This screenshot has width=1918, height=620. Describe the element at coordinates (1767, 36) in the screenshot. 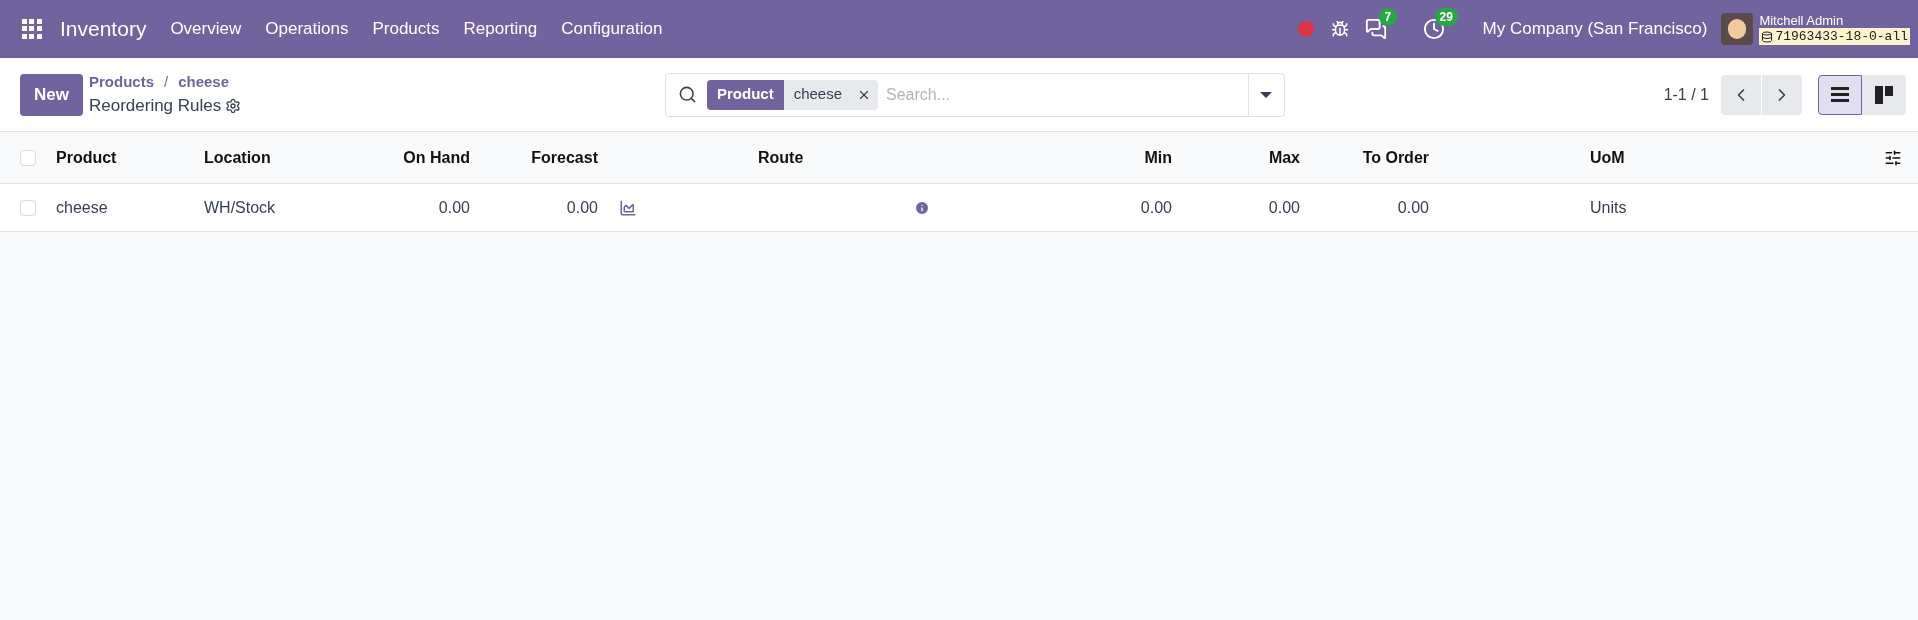

I see `database-icon` at that location.